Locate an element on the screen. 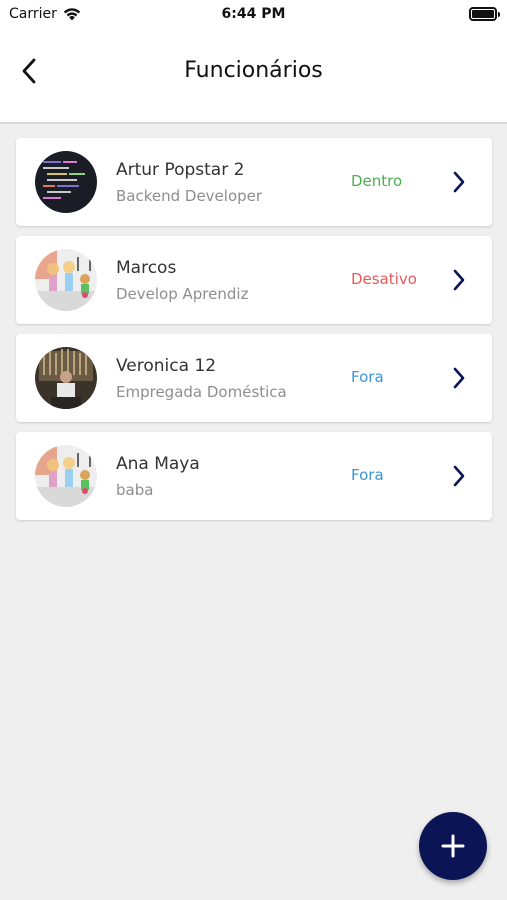  plus-icon is located at coordinates (453, 846).